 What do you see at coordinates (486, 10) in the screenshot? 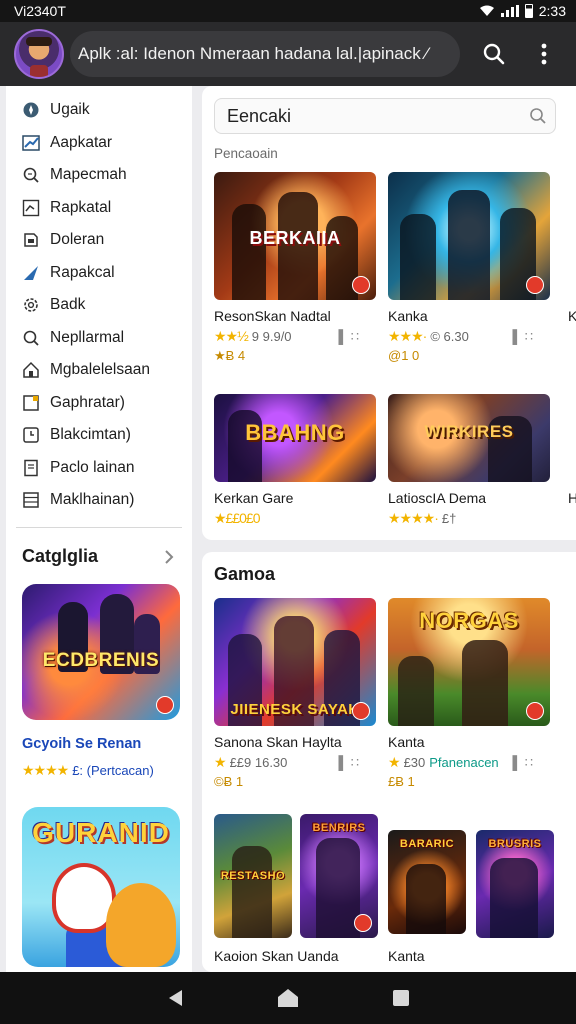
I see `wifi-icon` at bounding box center [486, 10].